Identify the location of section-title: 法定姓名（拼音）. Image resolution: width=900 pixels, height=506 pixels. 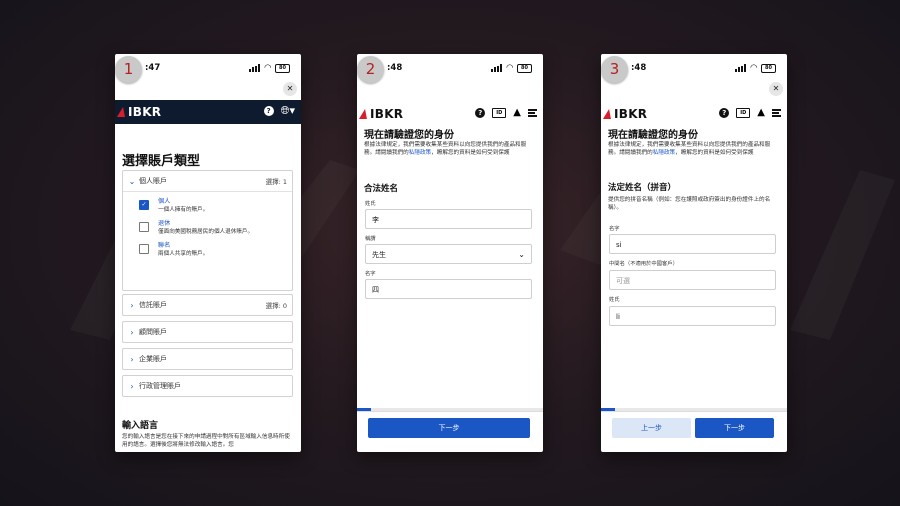
(642, 188).